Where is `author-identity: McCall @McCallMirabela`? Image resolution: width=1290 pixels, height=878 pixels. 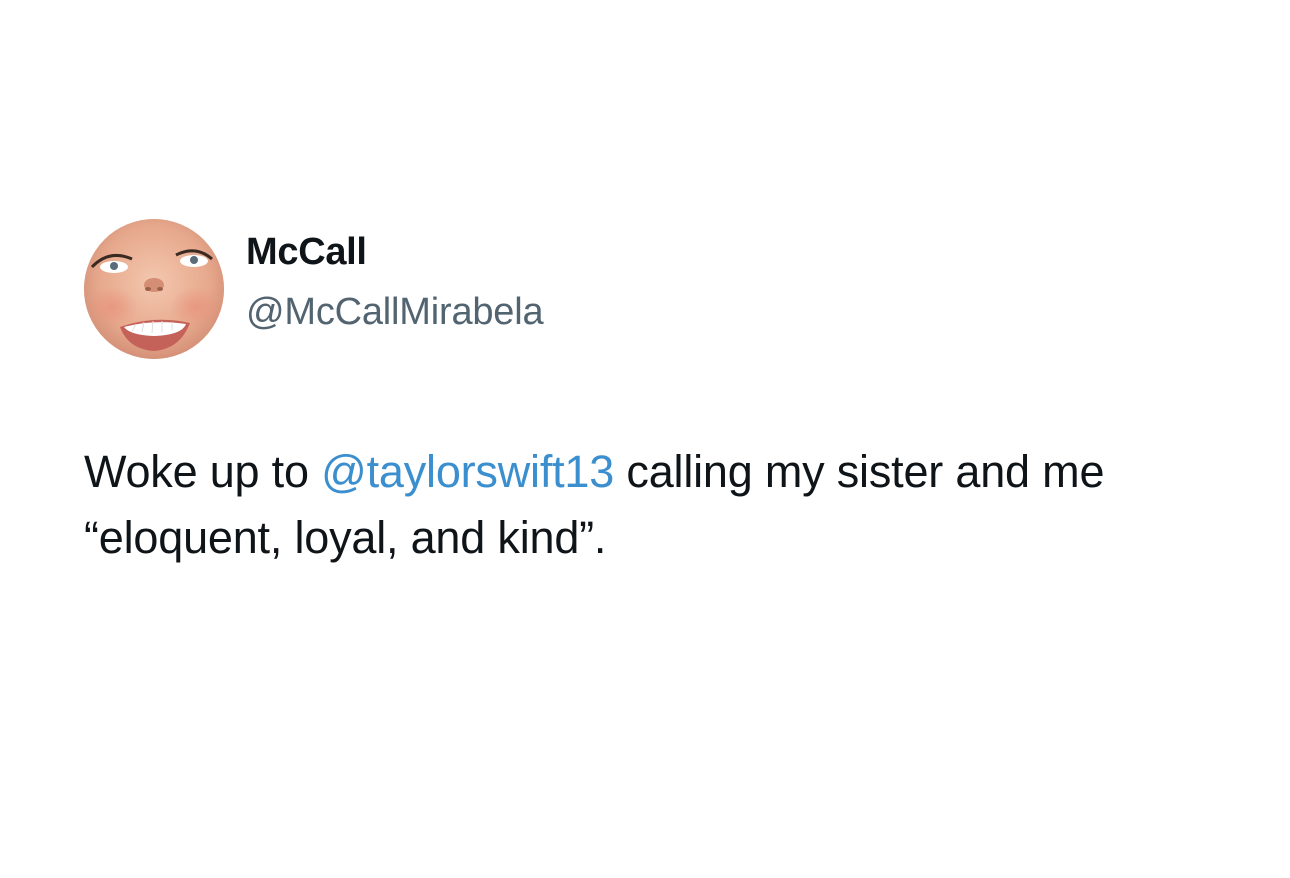
author-identity: McCall @McCallMirabela is located at coordinates (395, 282).